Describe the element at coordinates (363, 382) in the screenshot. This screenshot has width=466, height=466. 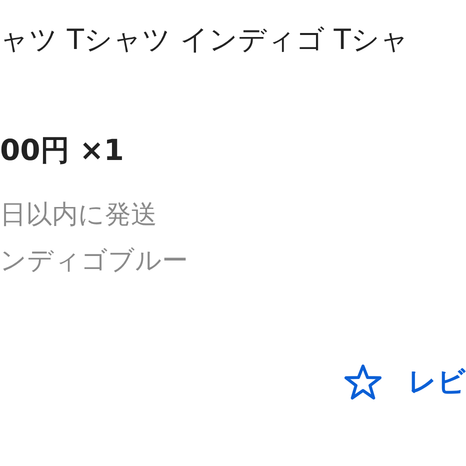
I see `star-icon` at that location.